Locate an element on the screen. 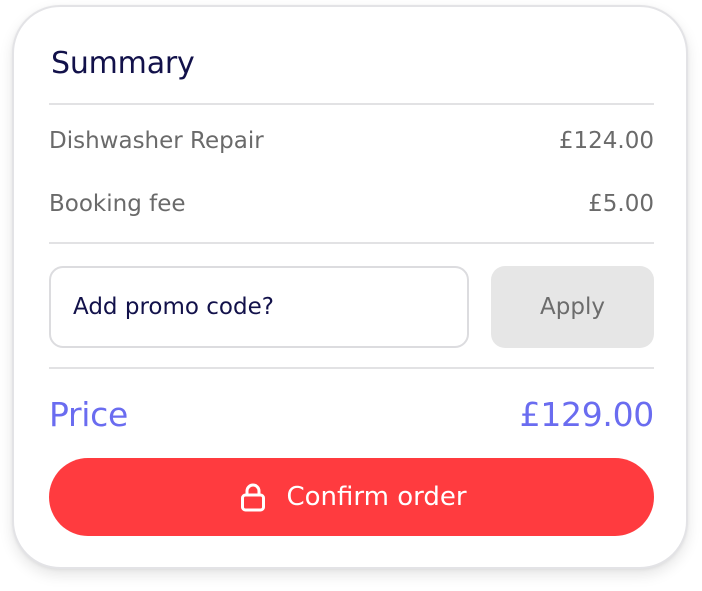  price-label: Price is located at coordinates (89, 414).